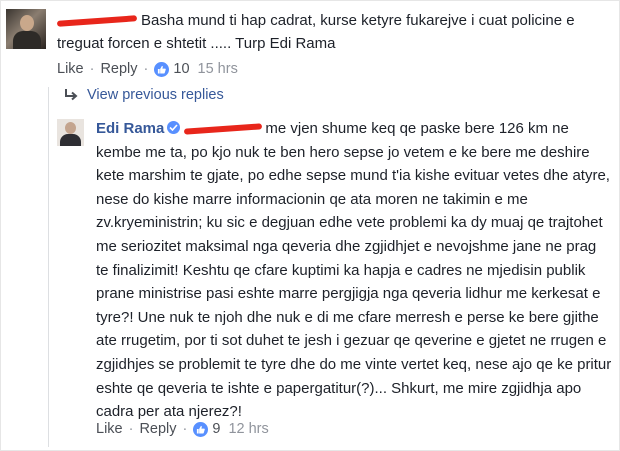  What do you see at coordinates (181, 69) in the screenshot?
I see `likes-count: 10` at bounding box center [181, 69].